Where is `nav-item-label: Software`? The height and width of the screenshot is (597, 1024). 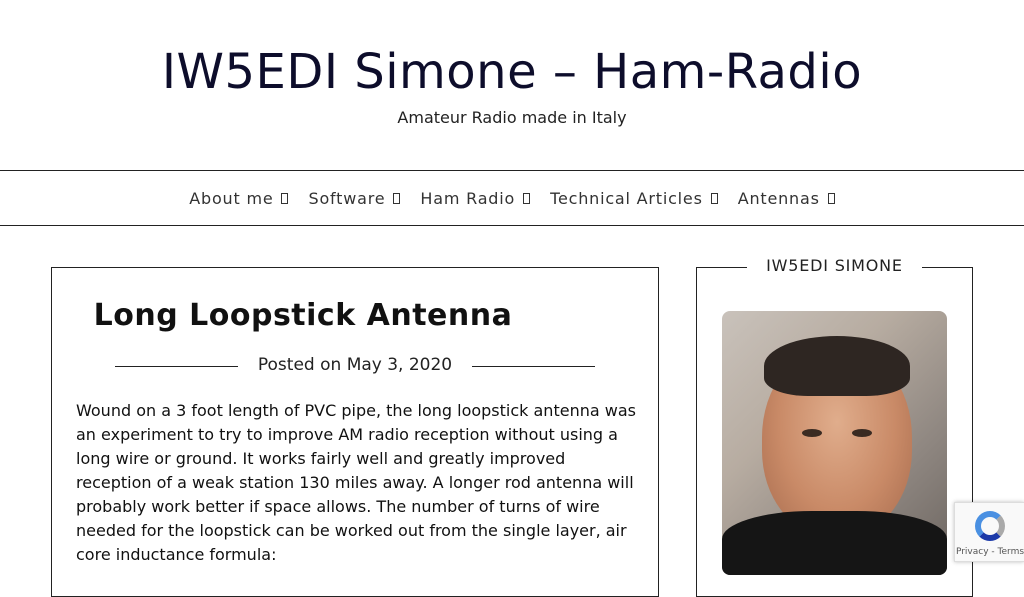 nav-item-label: Software is located at coordinates (347, 198).